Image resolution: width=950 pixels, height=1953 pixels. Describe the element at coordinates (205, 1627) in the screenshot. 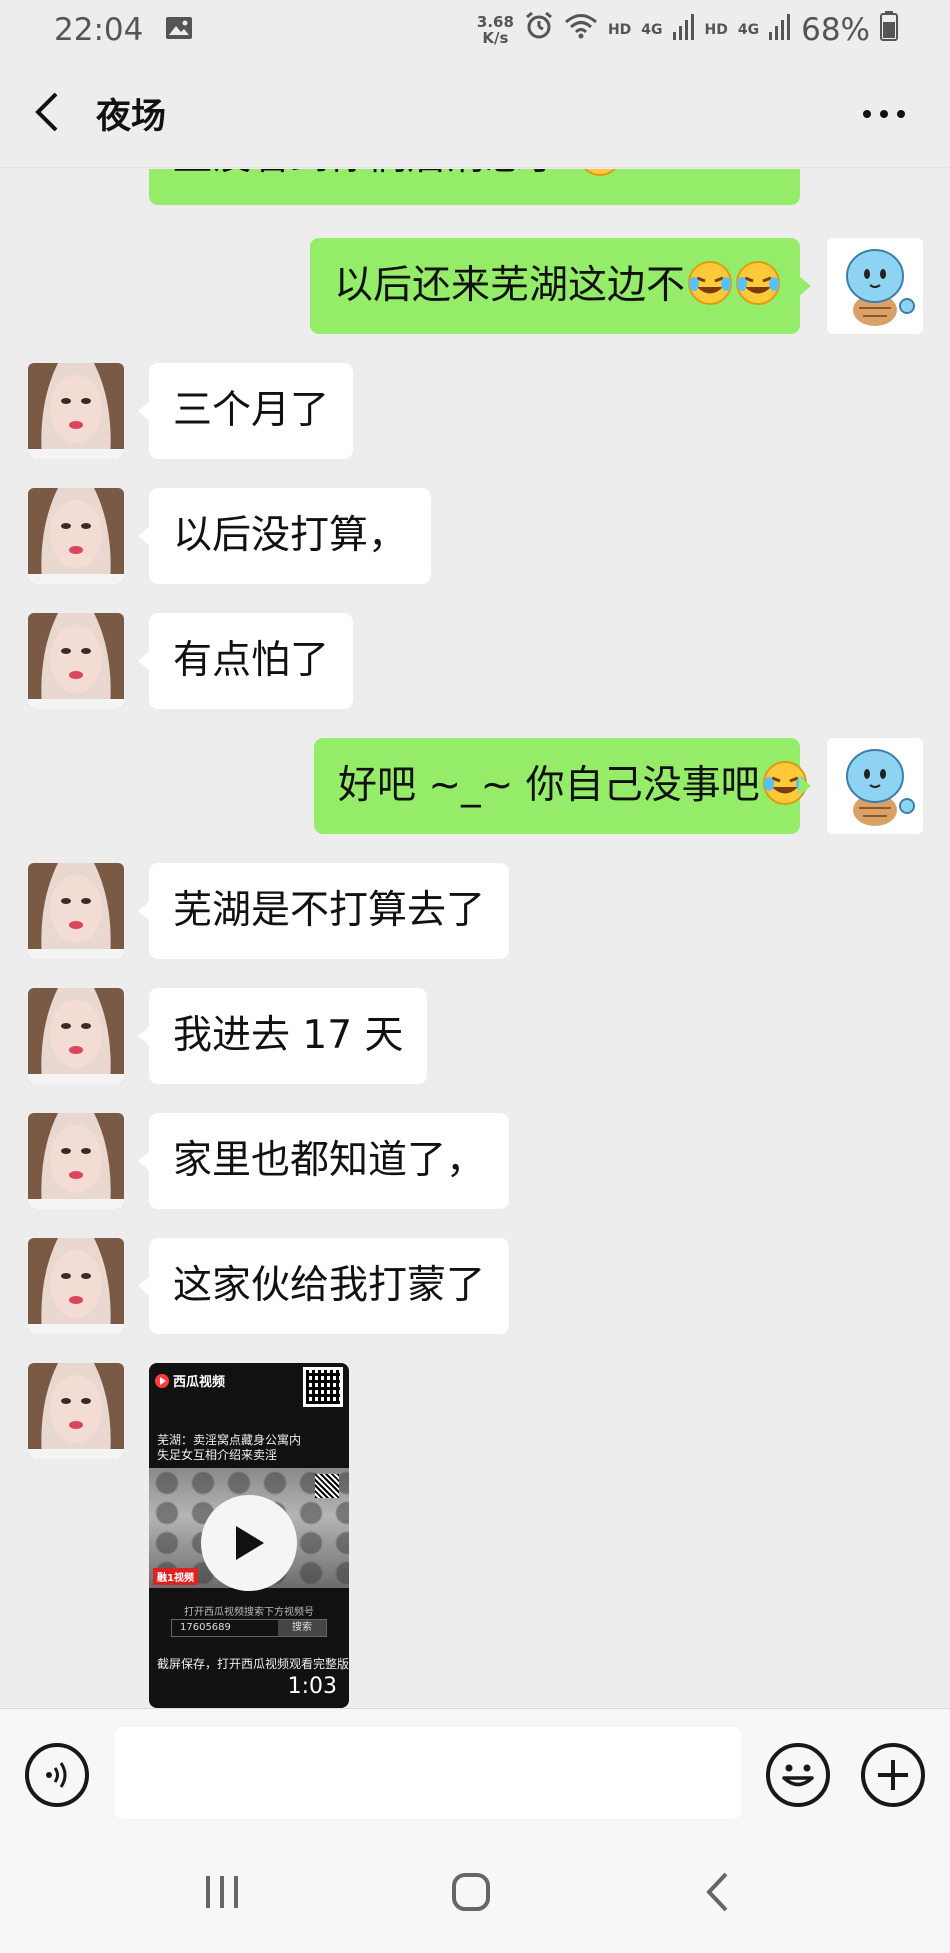

I see `video-search-value: 17605689` at that location.